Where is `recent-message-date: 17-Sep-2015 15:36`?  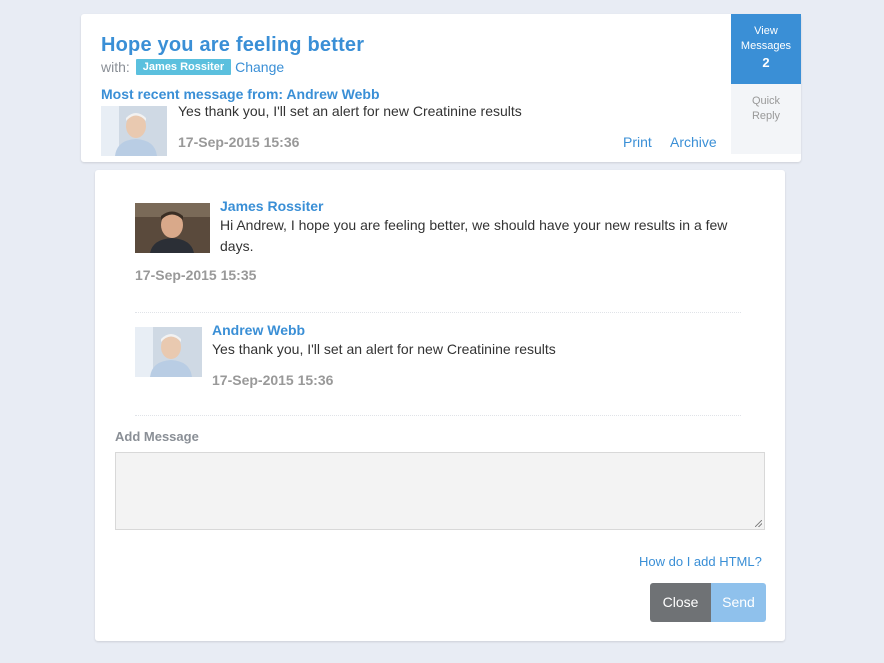 recent-message-date: 17-Sep-2015 15:36 is located at coordinates (239, 142).